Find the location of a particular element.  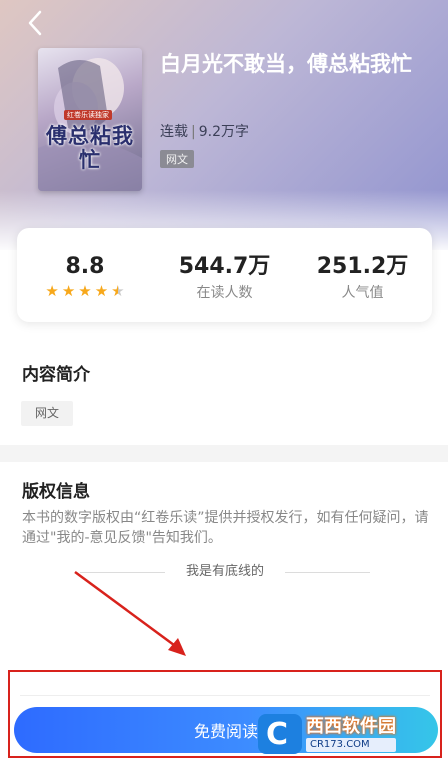

book-word-count: 9.2万字 is located at coordinates (223, 132).